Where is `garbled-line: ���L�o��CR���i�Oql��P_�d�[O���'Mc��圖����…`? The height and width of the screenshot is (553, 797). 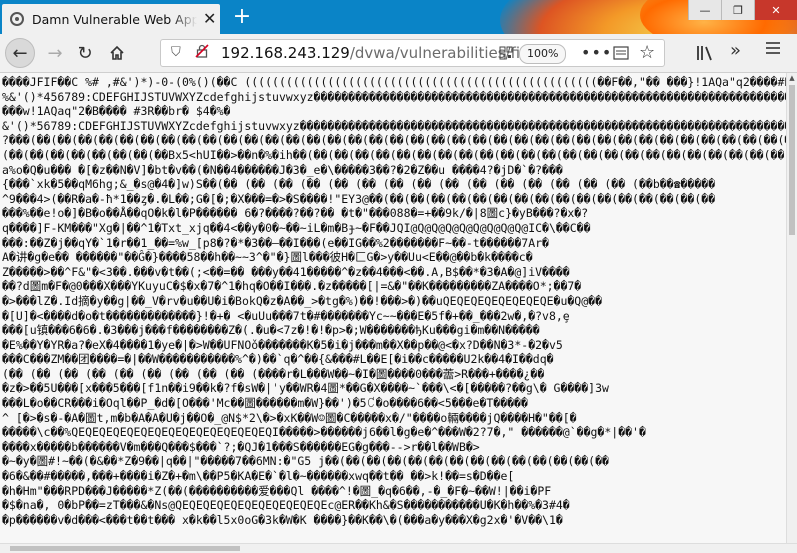 garbled-line: ���L�o��CR���i�Oql��P_�d�[O���'Mc��圖����… is located at coordinates (265, 403).